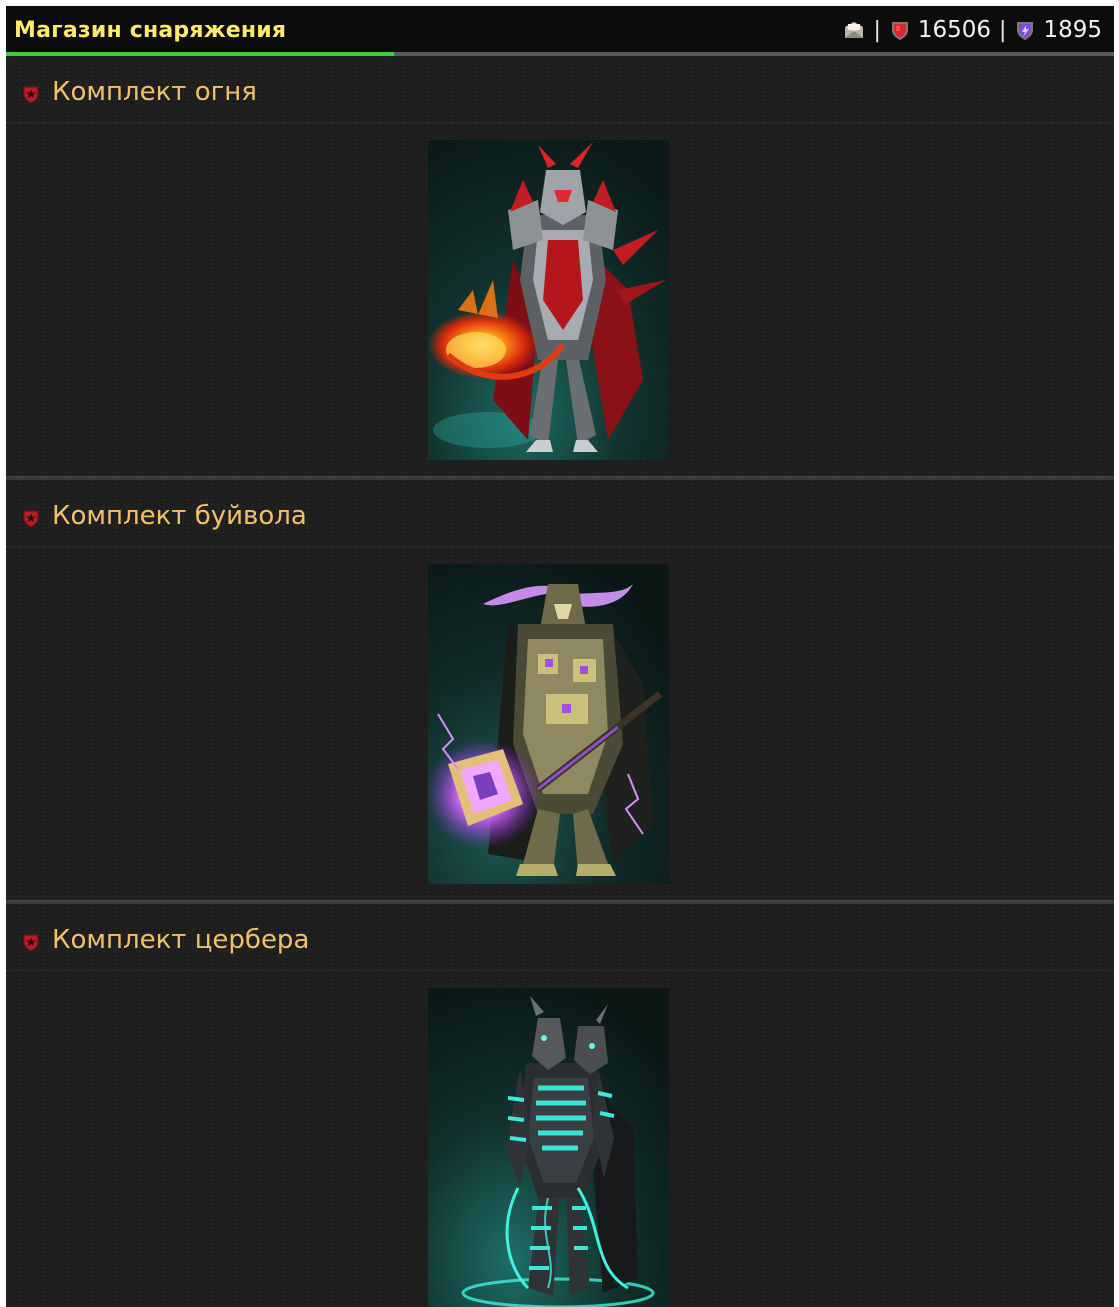 The height and width of the screenshot is (1307, 1119). What do you see at coordinates (560, 31) in the screenshot?
I see `top-bar: Магазин снаряжения | 16506 | 1895` at bounding box center [560, 31].